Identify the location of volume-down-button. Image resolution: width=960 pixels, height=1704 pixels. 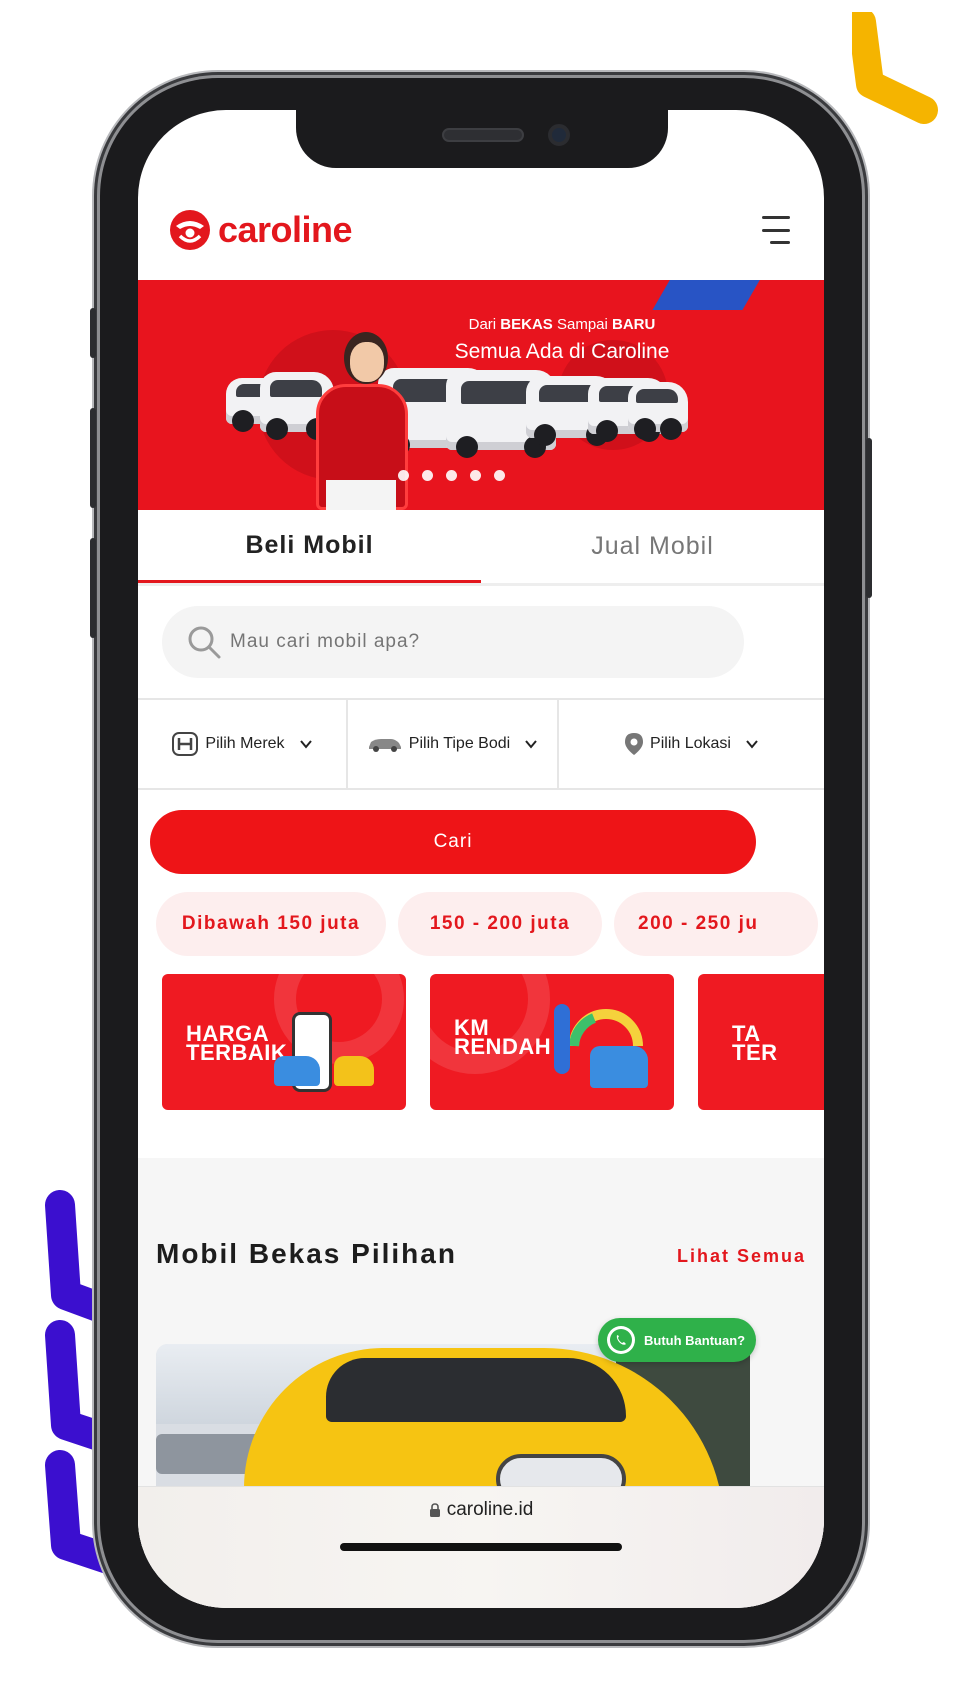
(93, 588).